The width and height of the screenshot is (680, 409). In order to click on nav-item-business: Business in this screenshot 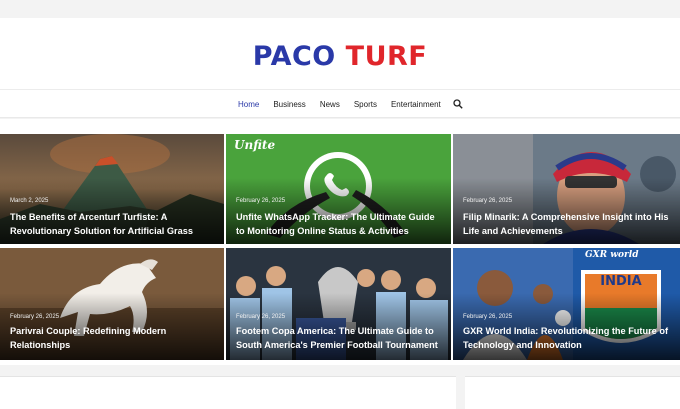, I will do `click(289, 104)`.